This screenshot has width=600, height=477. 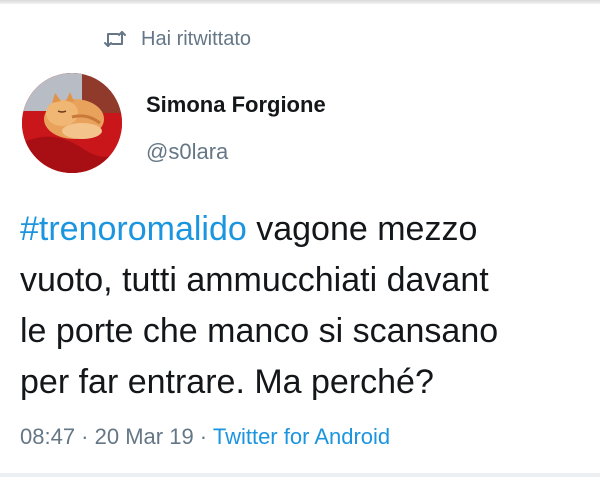 What do you see at coordinates (187, 152) in the screenshot?
I see `author-handle: @s0lara` at bounding box center [187, 152].